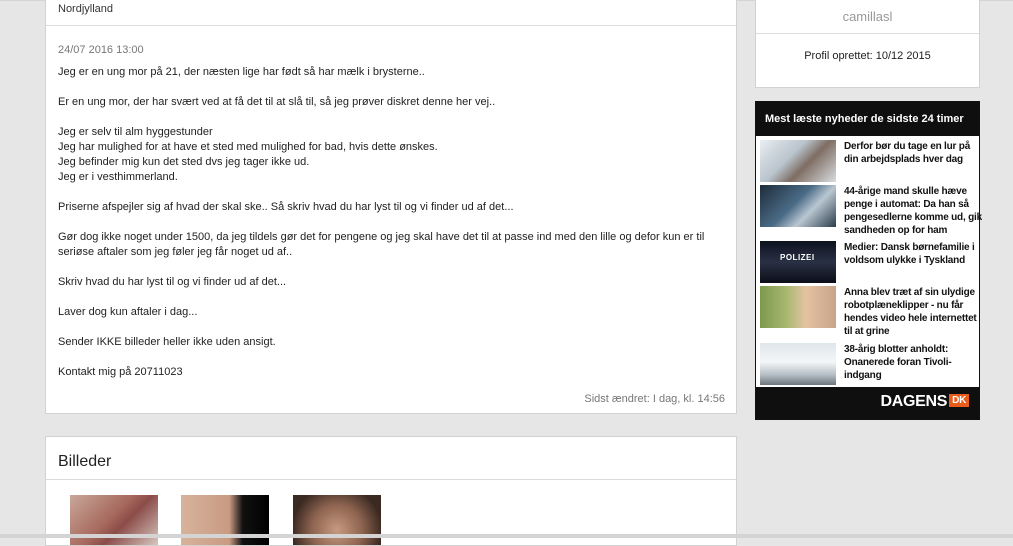 The height and width of the screenshot is (546, 1013). What do you see at coordinates (101, 50) in the screenshot?
I see `post-date: 24/07 2016 13:00` at bounding box center [101, 50].